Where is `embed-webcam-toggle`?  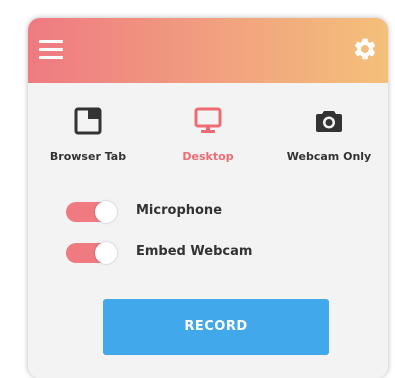
embed-webcam-toggle is located at coordinates (91, 253).